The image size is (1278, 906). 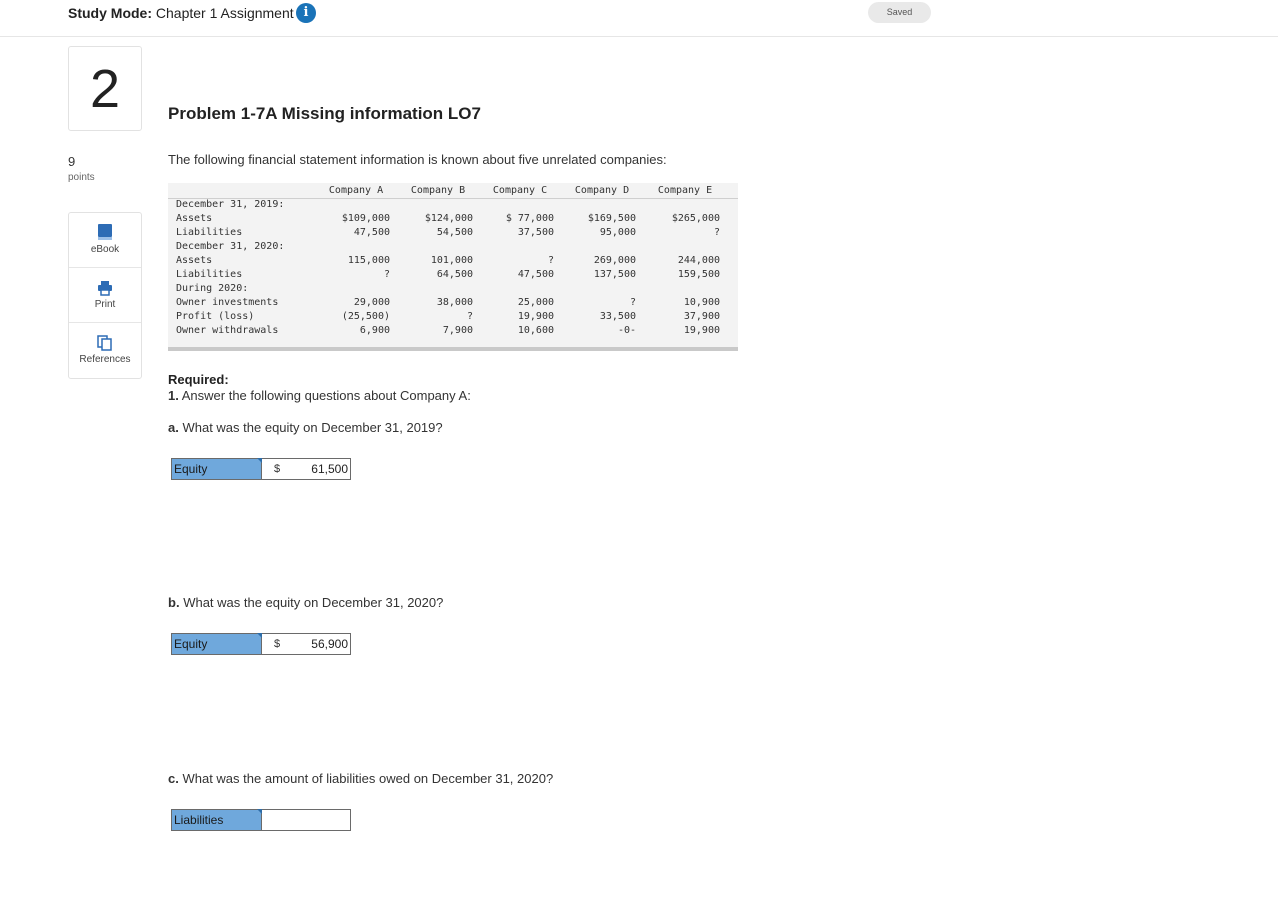 I want to click on print-button: Print, so click(x=105, y=295).